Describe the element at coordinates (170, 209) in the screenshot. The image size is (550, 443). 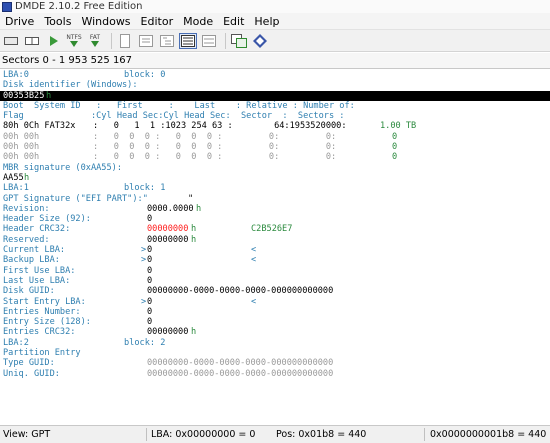
I see `field-value: 0000.0000` at that location.